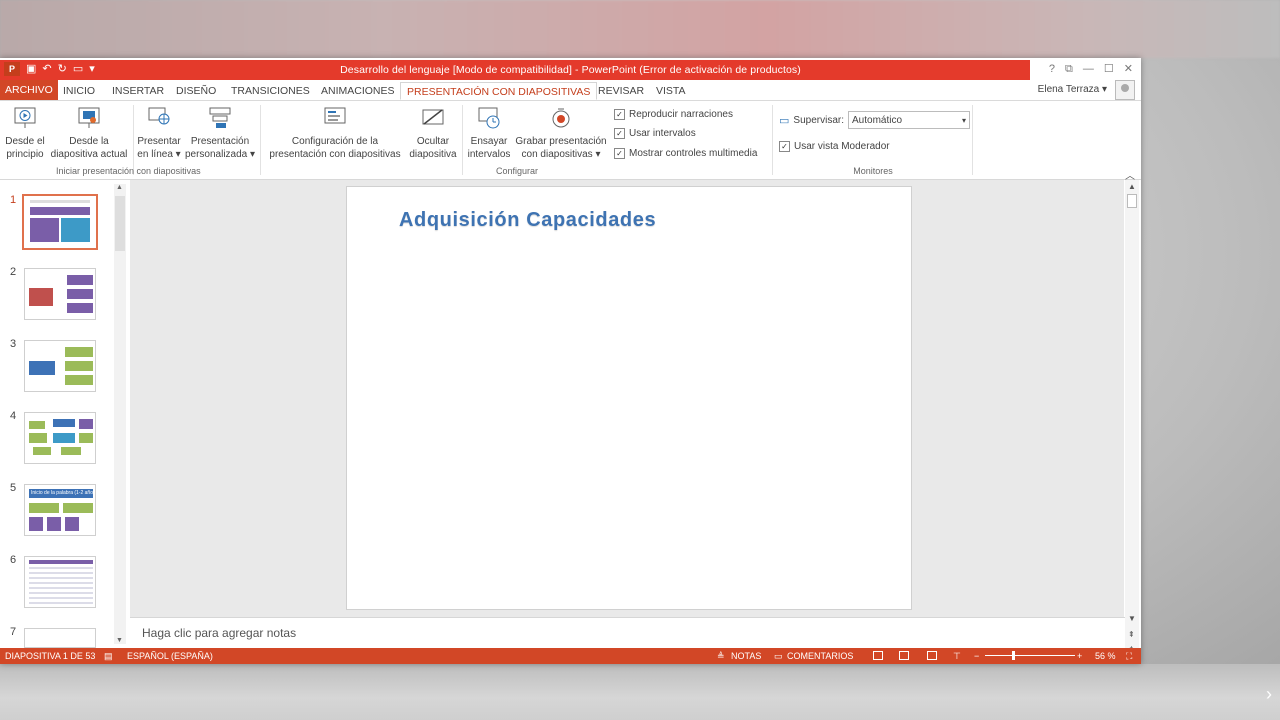 Image resolution: width=1280 pixels, height=720 pixels. Describe the element at coordinates (685, 153) in the screenshot. I see `show-media-controls-checkbox: ✓ Mostrar controles multimedia` at that location.